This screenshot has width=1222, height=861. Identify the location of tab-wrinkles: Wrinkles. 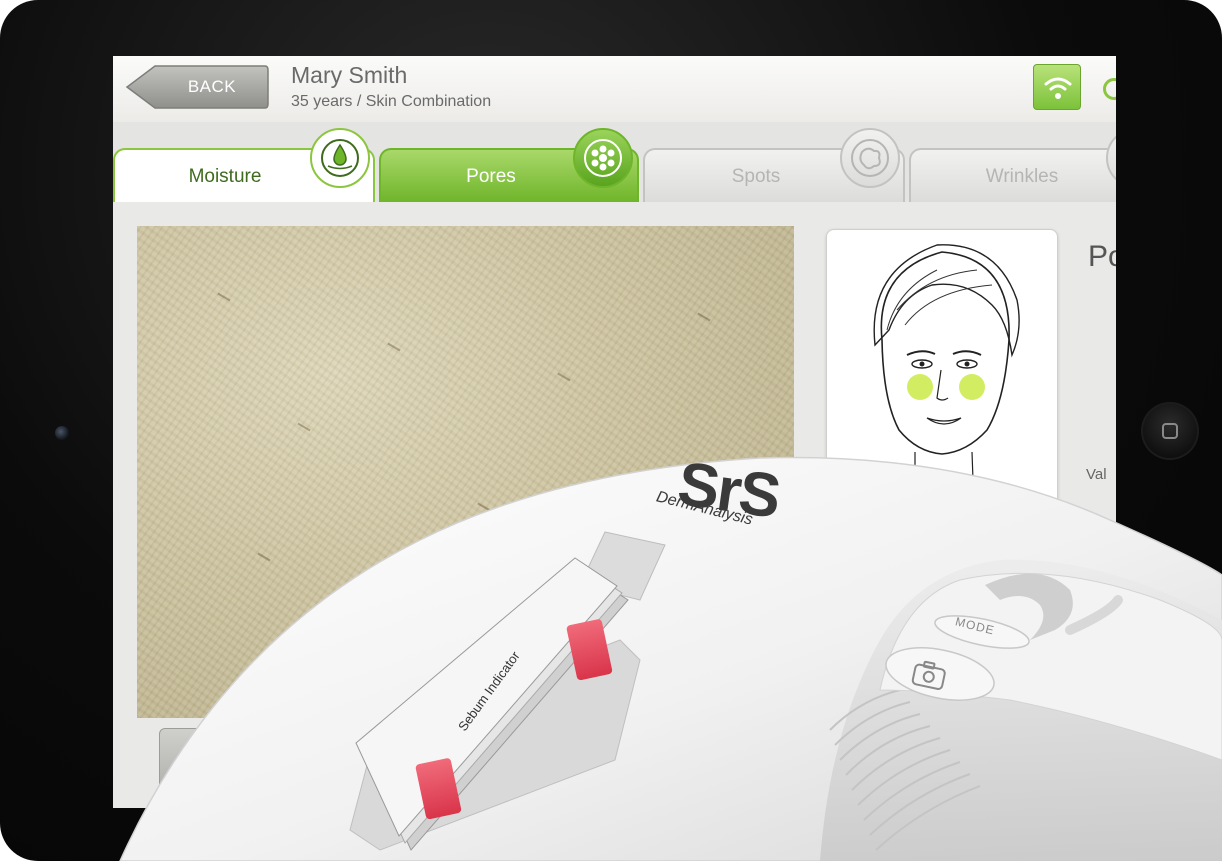
(1012, 165).